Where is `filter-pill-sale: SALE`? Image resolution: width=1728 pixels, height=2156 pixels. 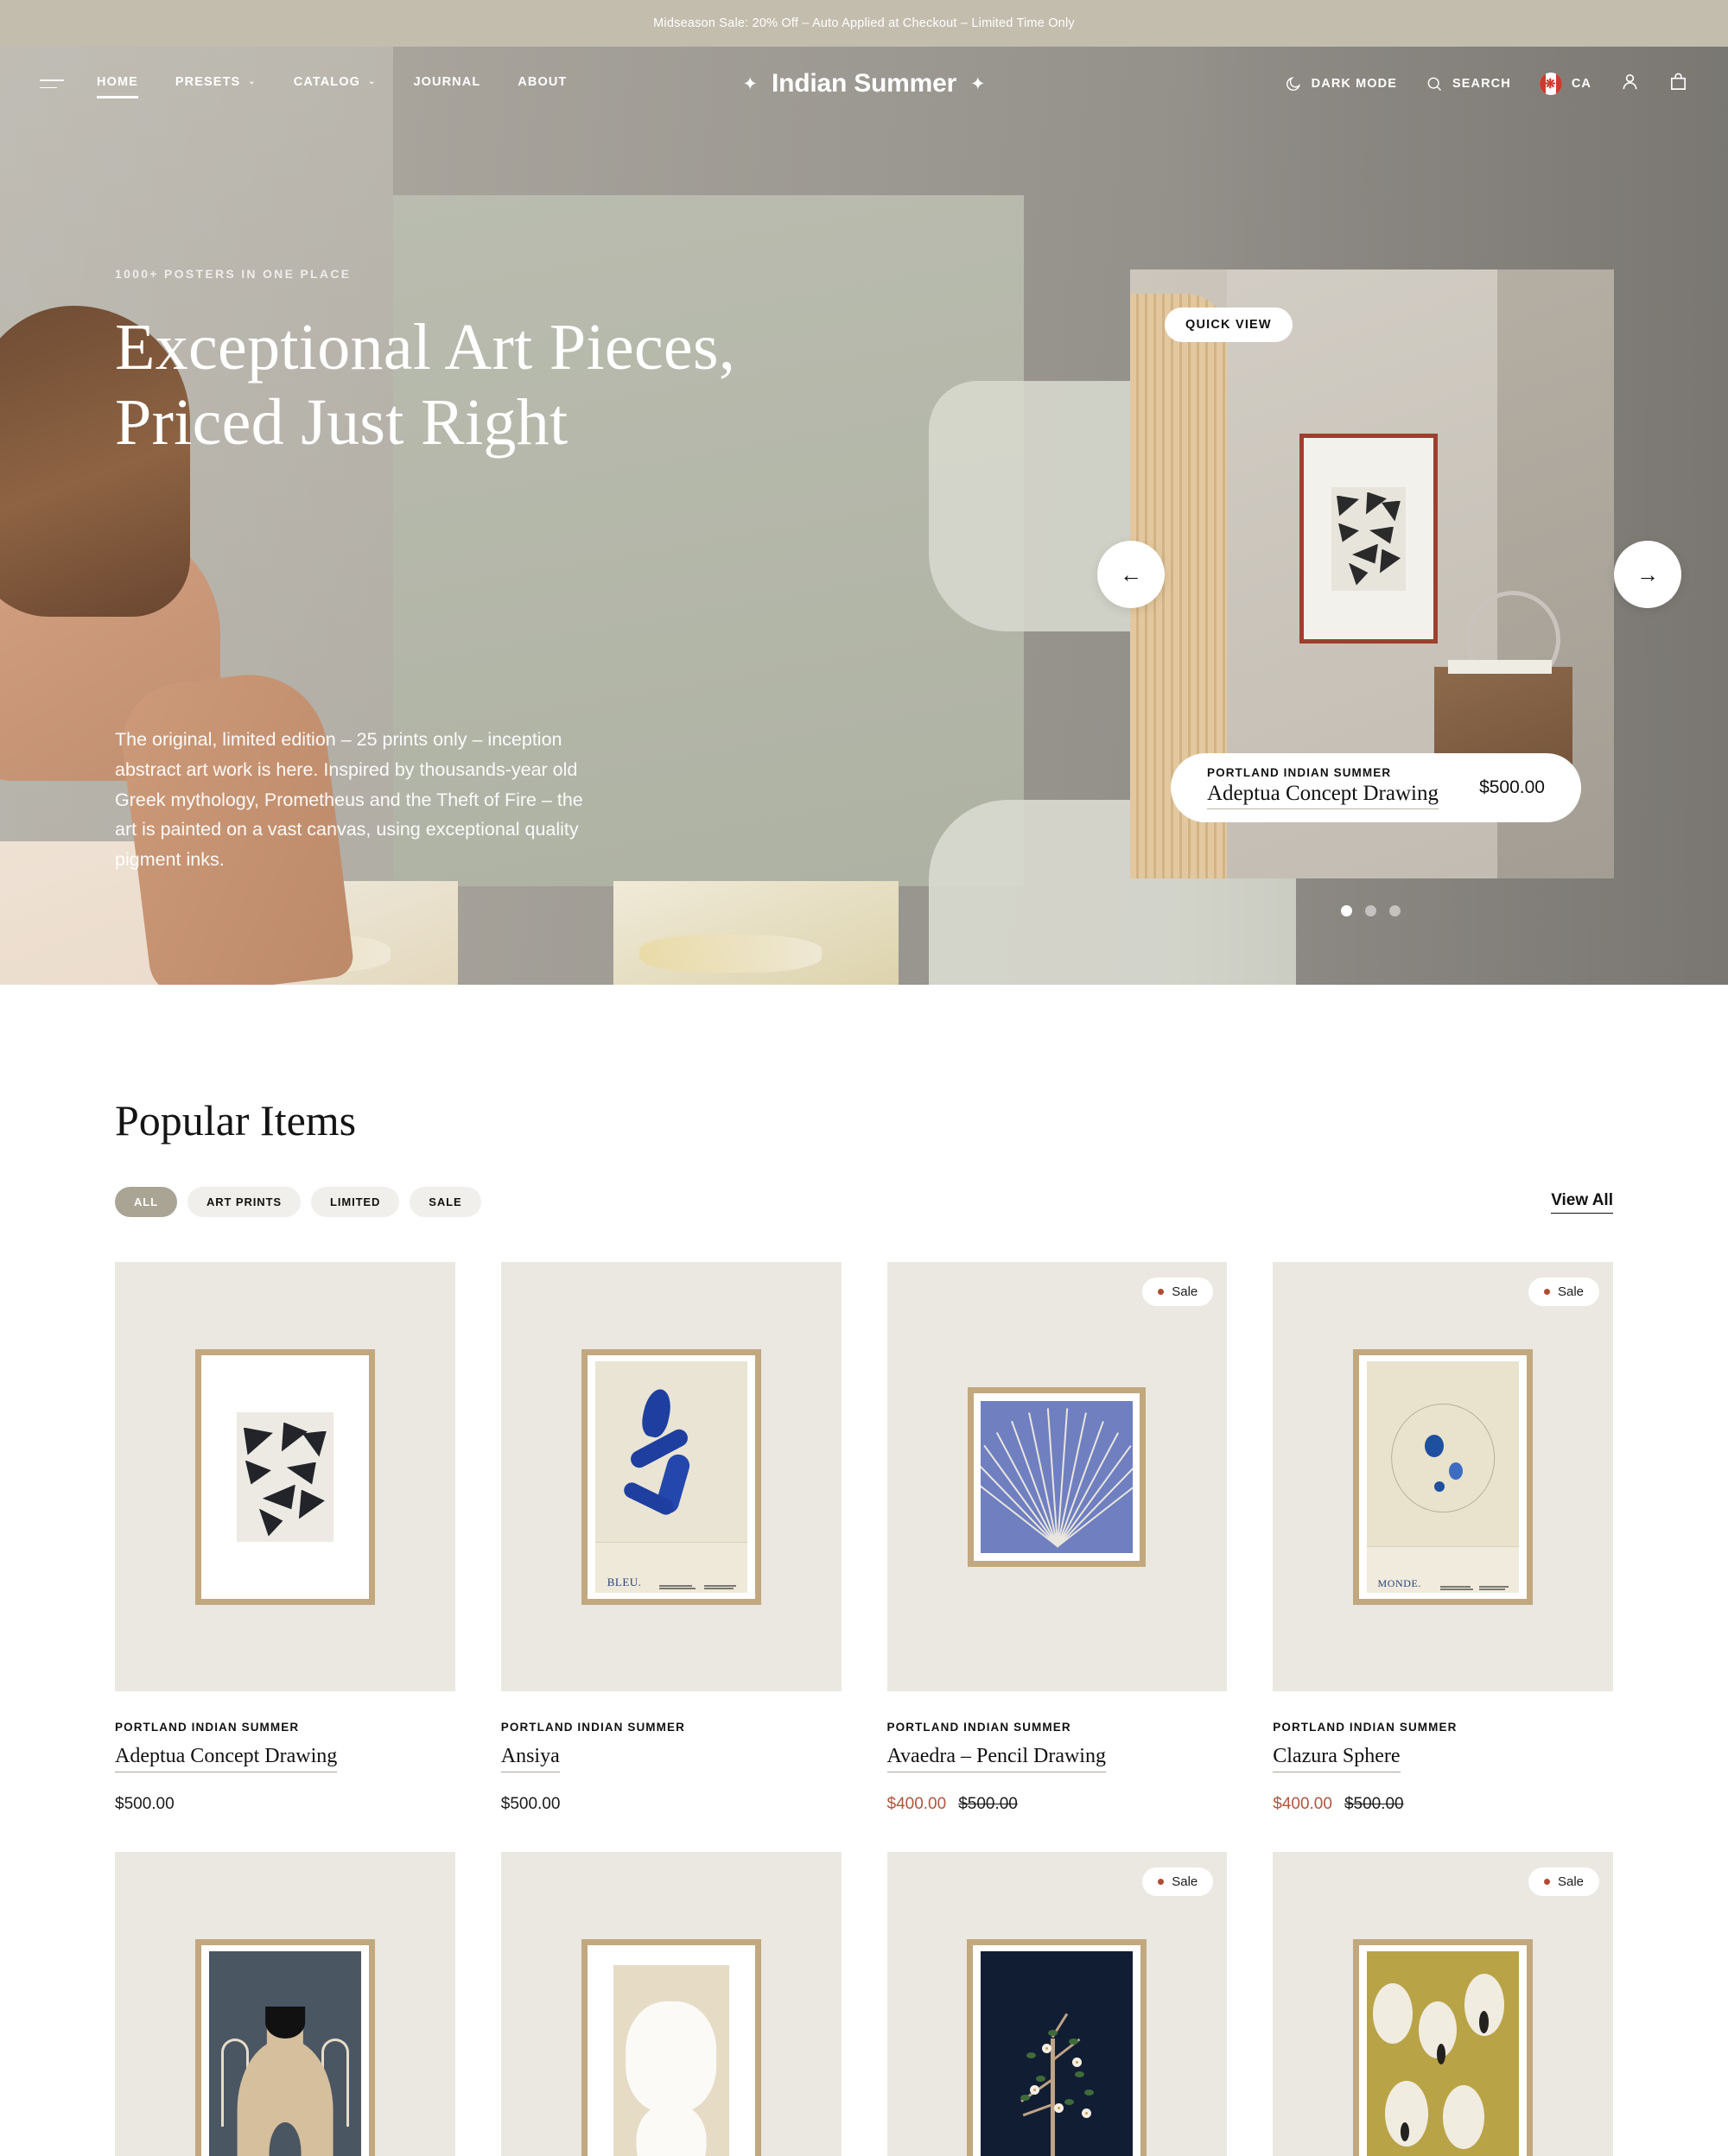
filter-pill-sale: SALE is located at coordinates (445, 1202).